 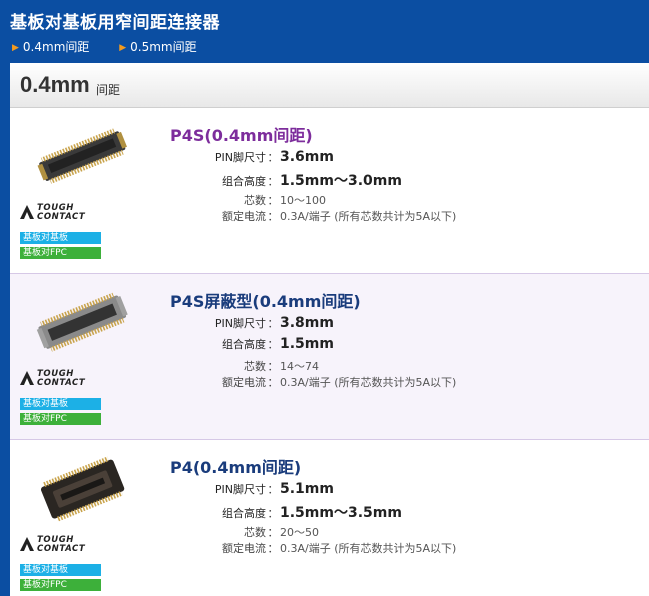 I want to click on nav-link-0-4mm: ▶ 0.4mm间距, so click(x=50, y=46).